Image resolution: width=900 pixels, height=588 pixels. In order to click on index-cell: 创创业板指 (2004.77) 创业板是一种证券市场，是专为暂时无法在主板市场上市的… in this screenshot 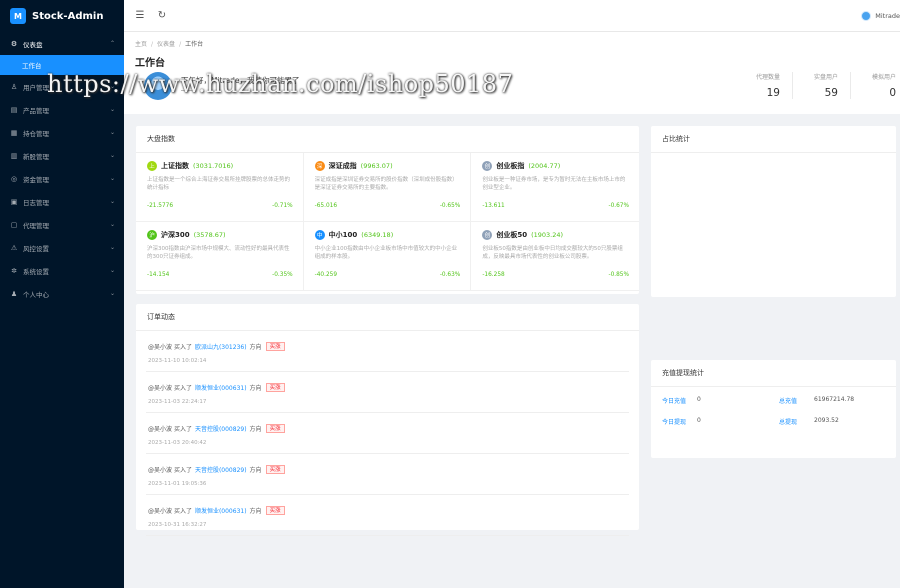, I will do `click(555, 187)`.